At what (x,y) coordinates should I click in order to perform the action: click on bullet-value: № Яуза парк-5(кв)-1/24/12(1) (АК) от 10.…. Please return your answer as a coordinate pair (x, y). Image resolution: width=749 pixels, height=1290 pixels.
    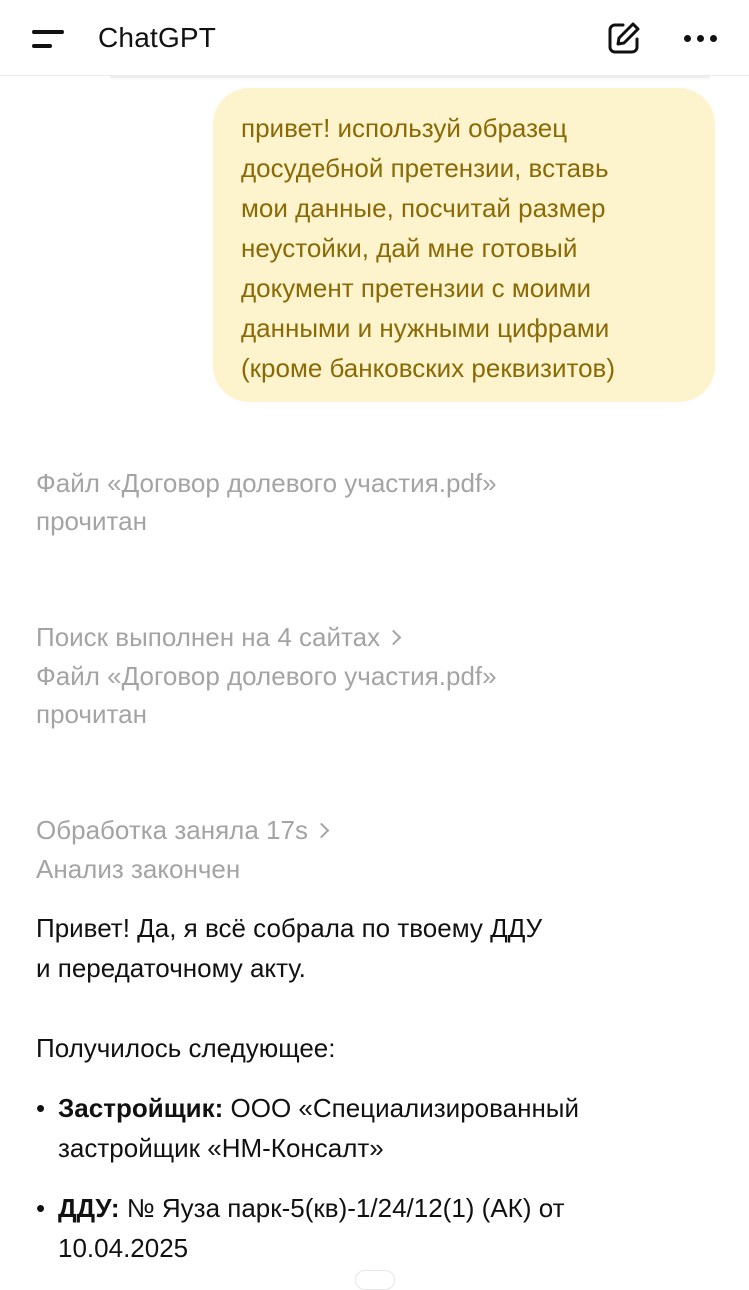
    Looking at the image, I should click on (311, 1228).